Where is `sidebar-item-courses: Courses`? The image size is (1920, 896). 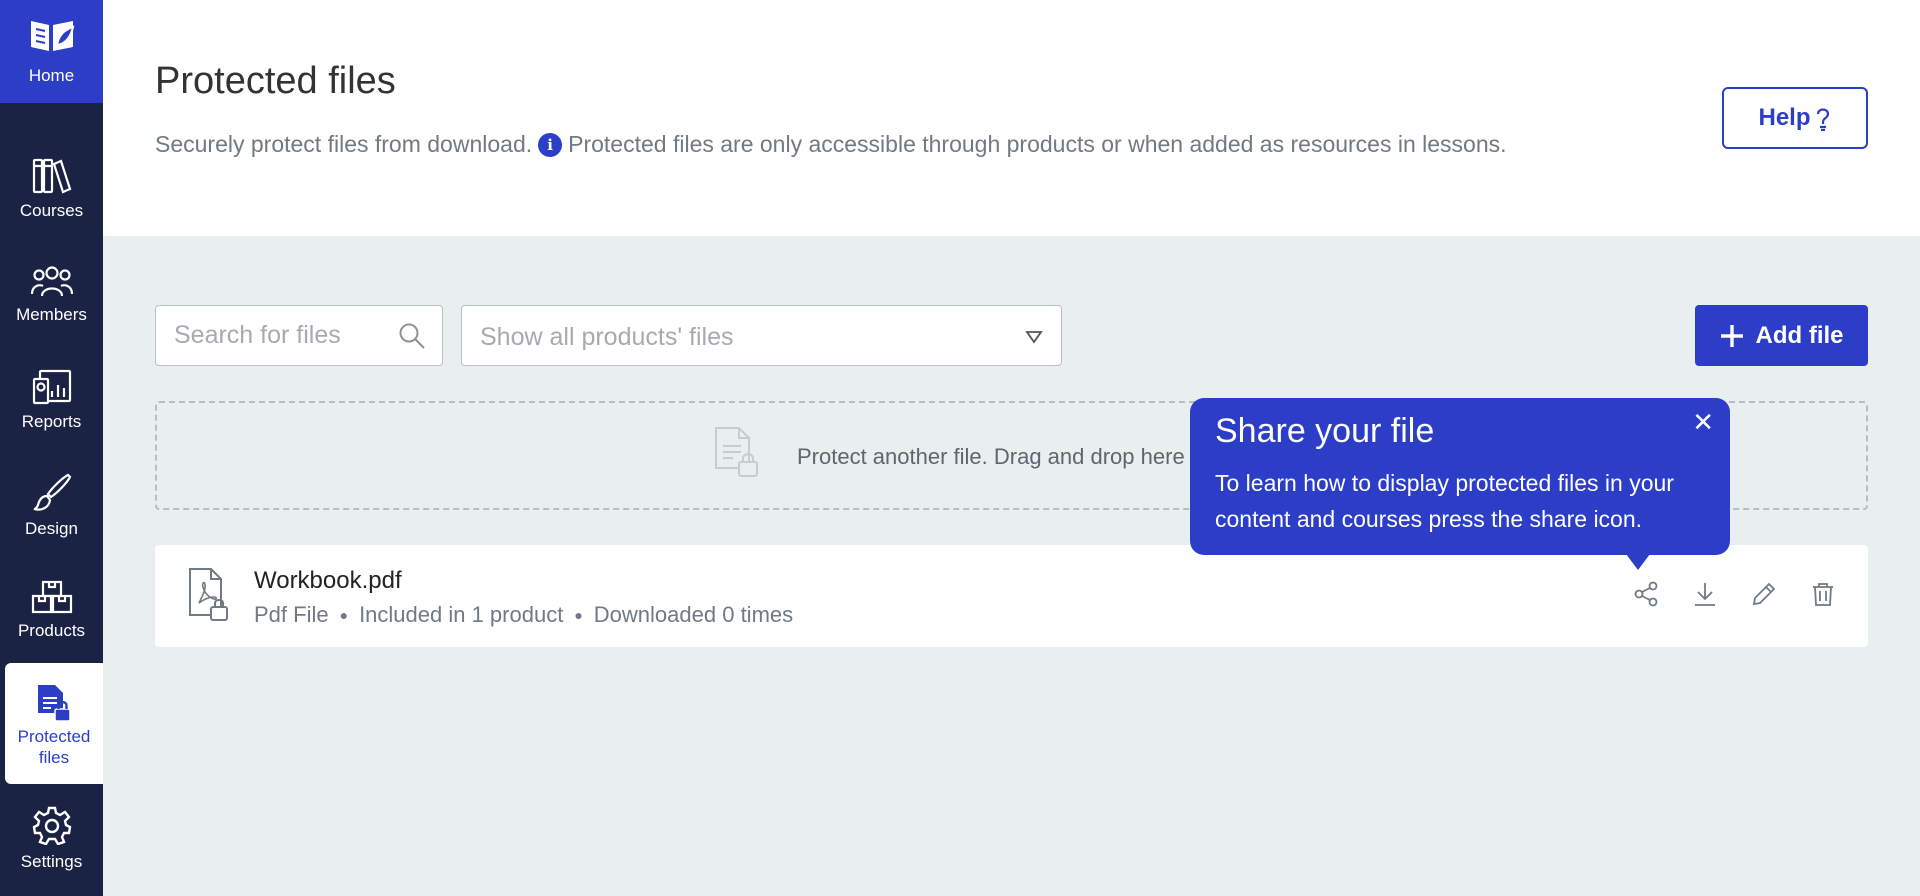
sidebar-item-courses: Courses is located at coordinates (51, 189).